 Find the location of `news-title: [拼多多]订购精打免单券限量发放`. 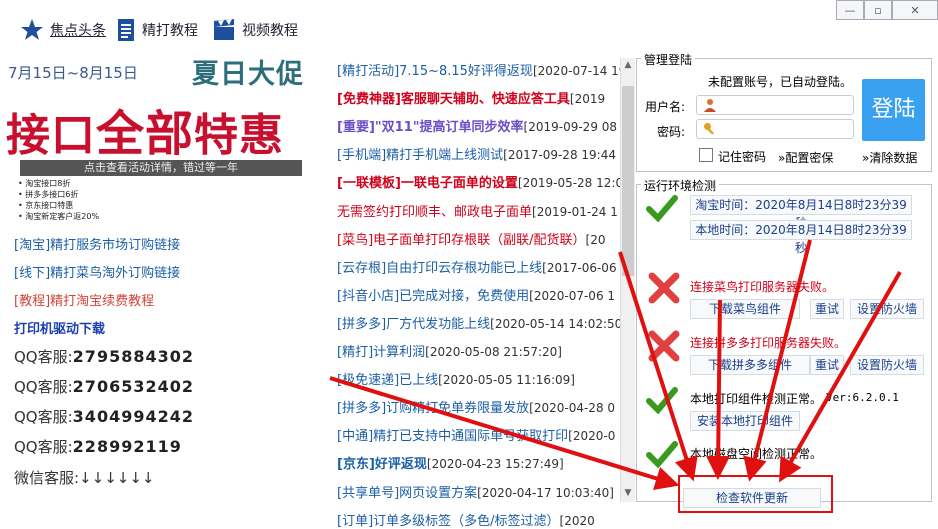

news-title: [拼多多]订购精打免单券限量发放 is located at coordinates (433, 409).